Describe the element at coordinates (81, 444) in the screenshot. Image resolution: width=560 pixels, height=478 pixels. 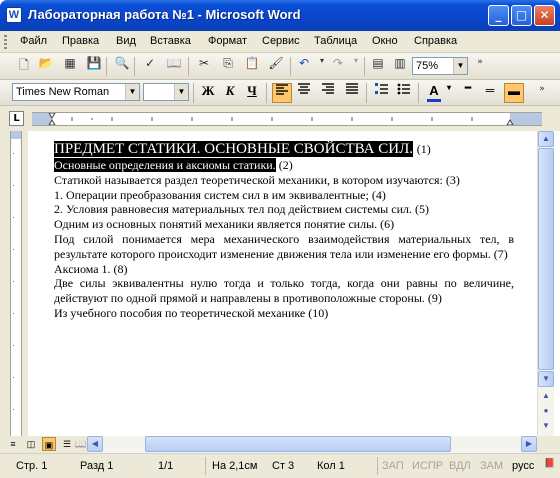
I see `reading-view-icon: 📖` at that location.